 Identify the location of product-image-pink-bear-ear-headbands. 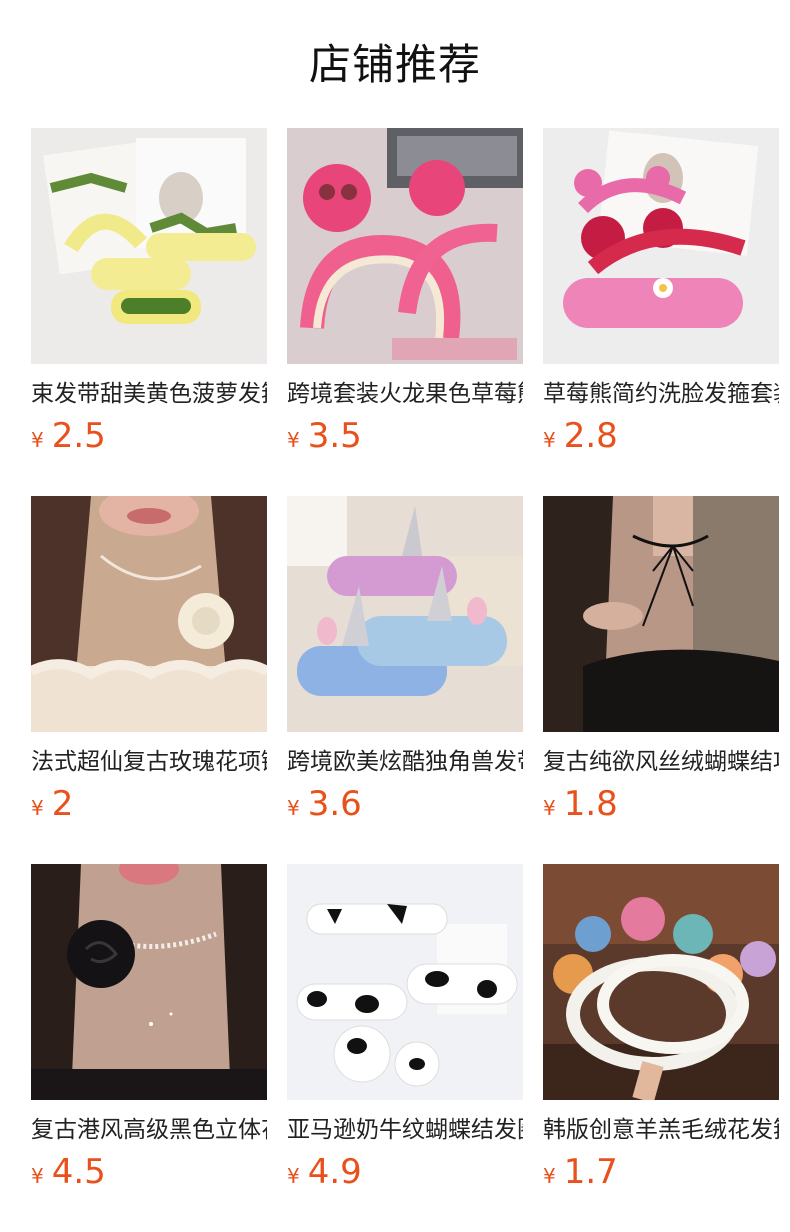
(661, 246).